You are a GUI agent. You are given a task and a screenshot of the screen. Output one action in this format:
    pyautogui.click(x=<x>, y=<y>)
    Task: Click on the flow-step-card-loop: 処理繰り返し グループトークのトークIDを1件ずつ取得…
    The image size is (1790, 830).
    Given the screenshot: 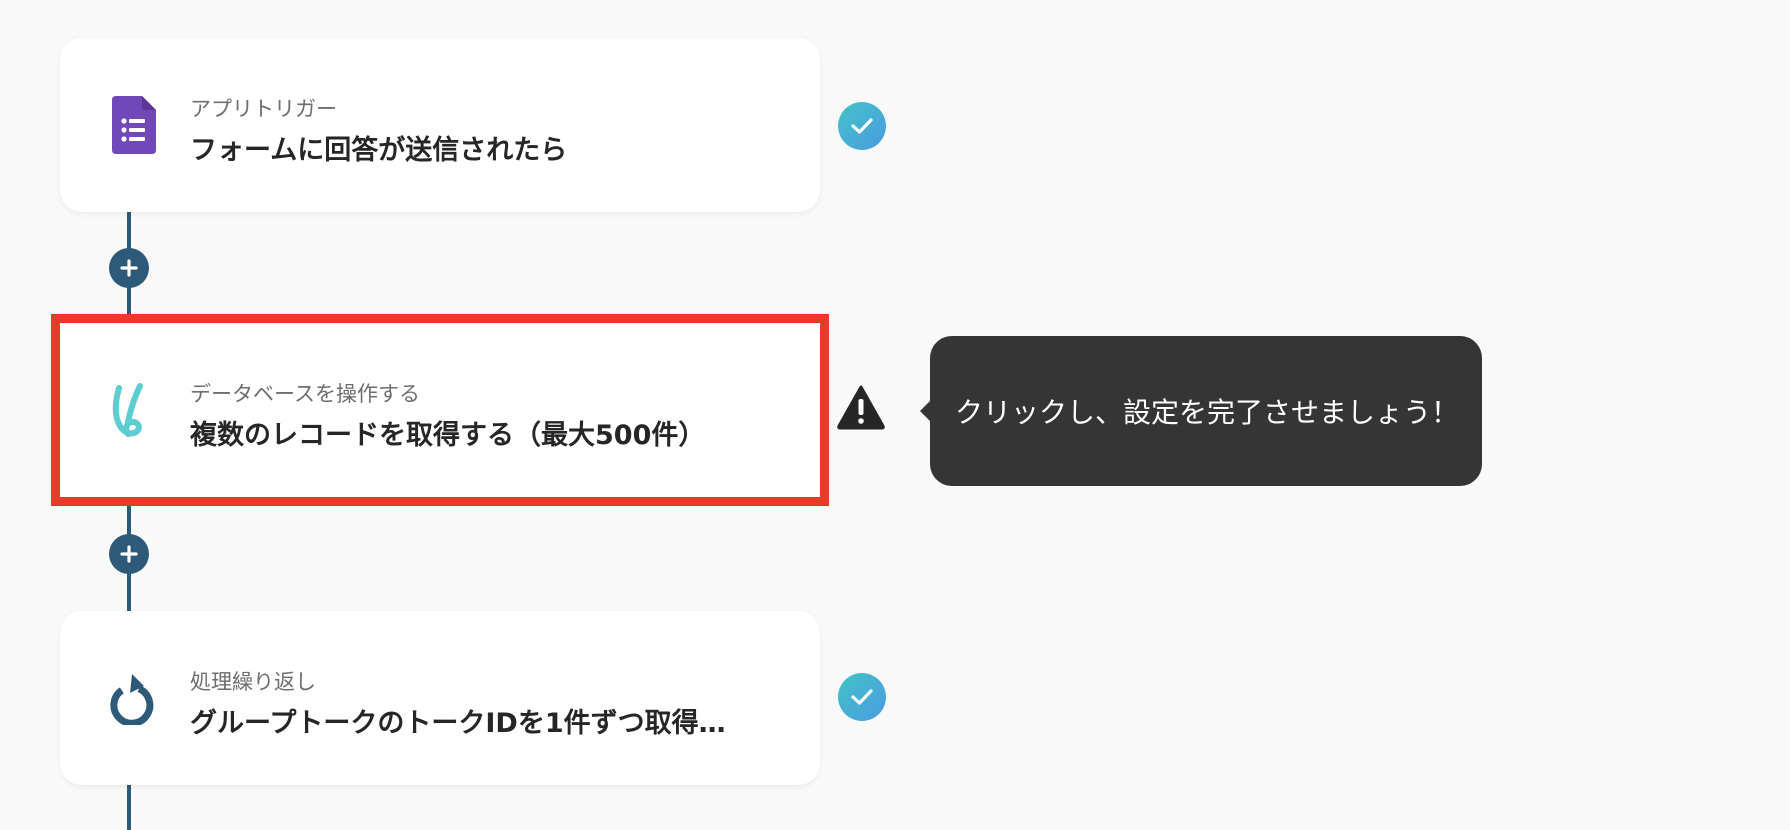 What is the action you would take?
    pyautogui.click(x=440, y=698)
    